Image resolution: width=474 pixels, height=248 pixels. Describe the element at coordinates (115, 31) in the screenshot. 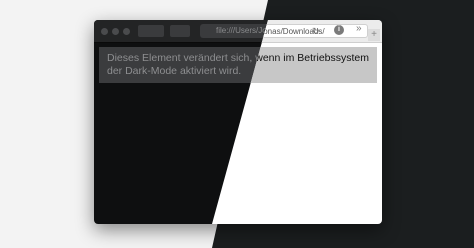

I see `minimize-window-button` at that location.